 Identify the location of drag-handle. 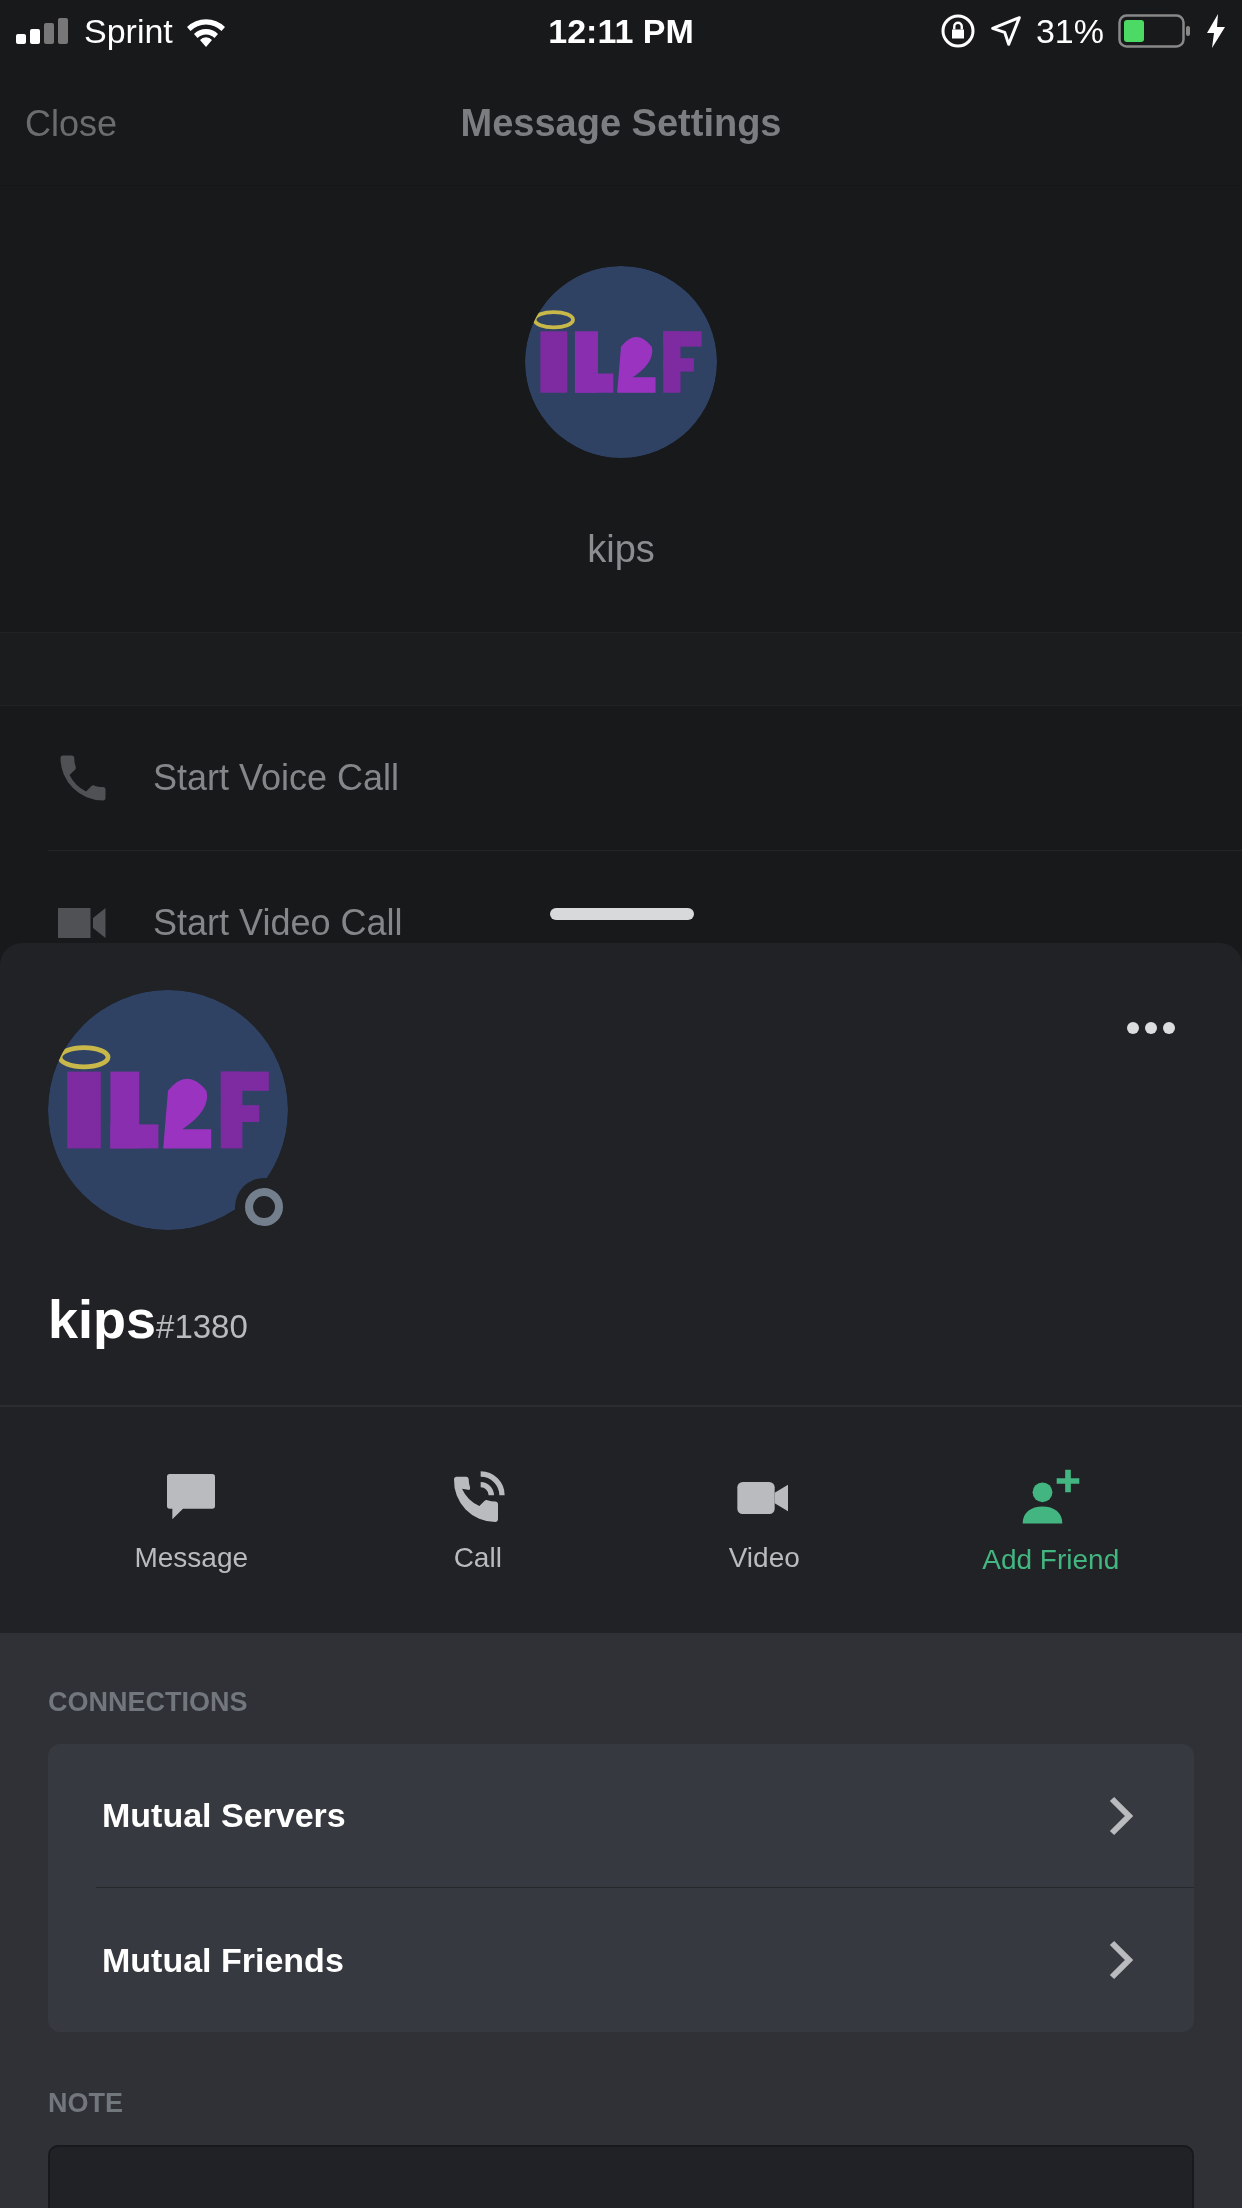
(622, 914).